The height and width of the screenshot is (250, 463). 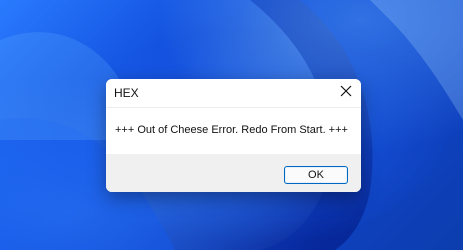 I want to click on ok-button: OK, so click(x=316, y=175).